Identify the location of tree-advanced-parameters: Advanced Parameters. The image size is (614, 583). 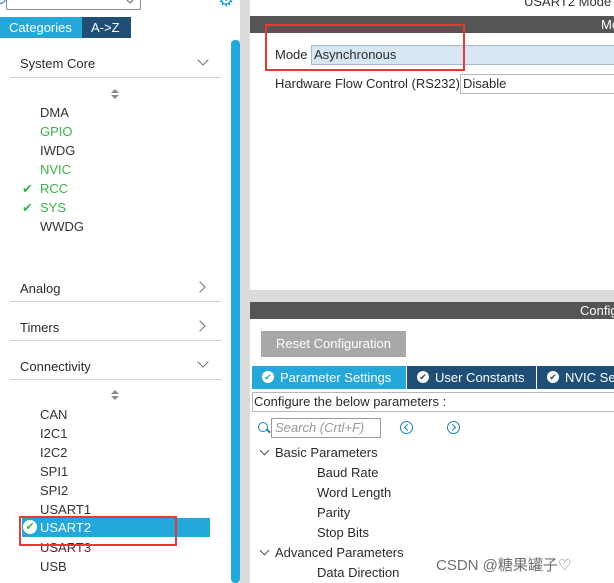
(339, 552).